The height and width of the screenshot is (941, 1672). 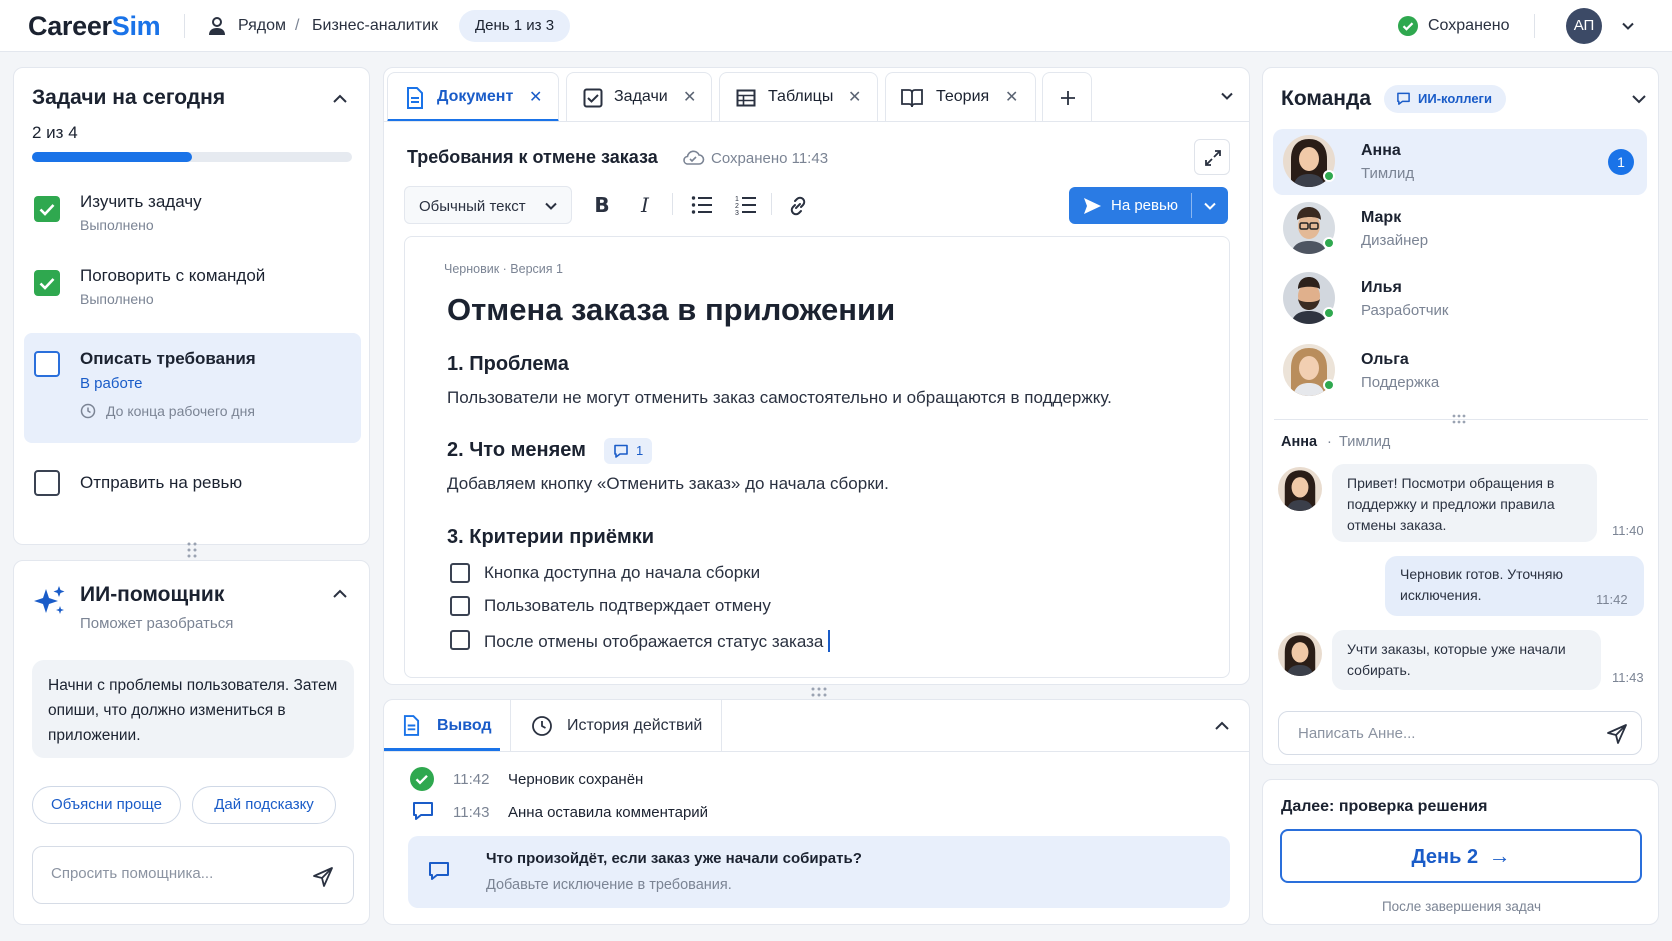 What do you see at coordinates (1405, 310) in the screenshot?
I see `member-role: Разработчик` at bounding box center [1405, 310].